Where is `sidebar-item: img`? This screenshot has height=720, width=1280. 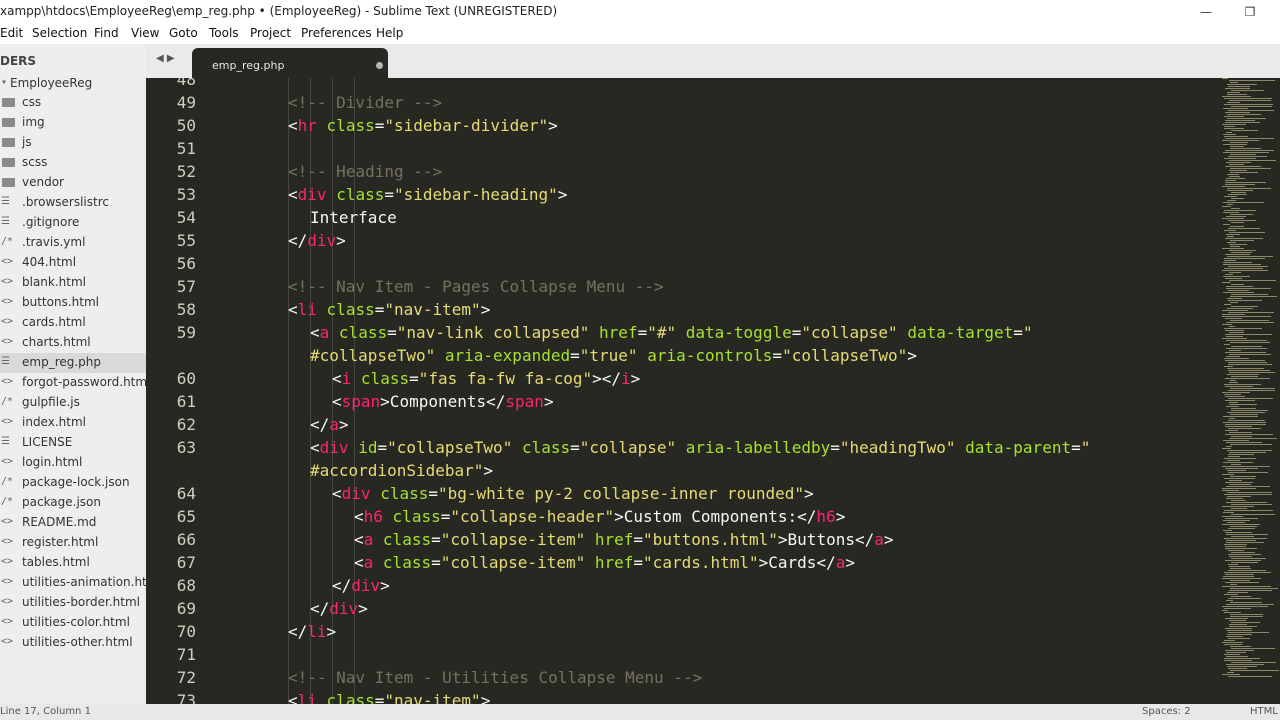 sidebar-item: img is located at coordinates (73, 123).